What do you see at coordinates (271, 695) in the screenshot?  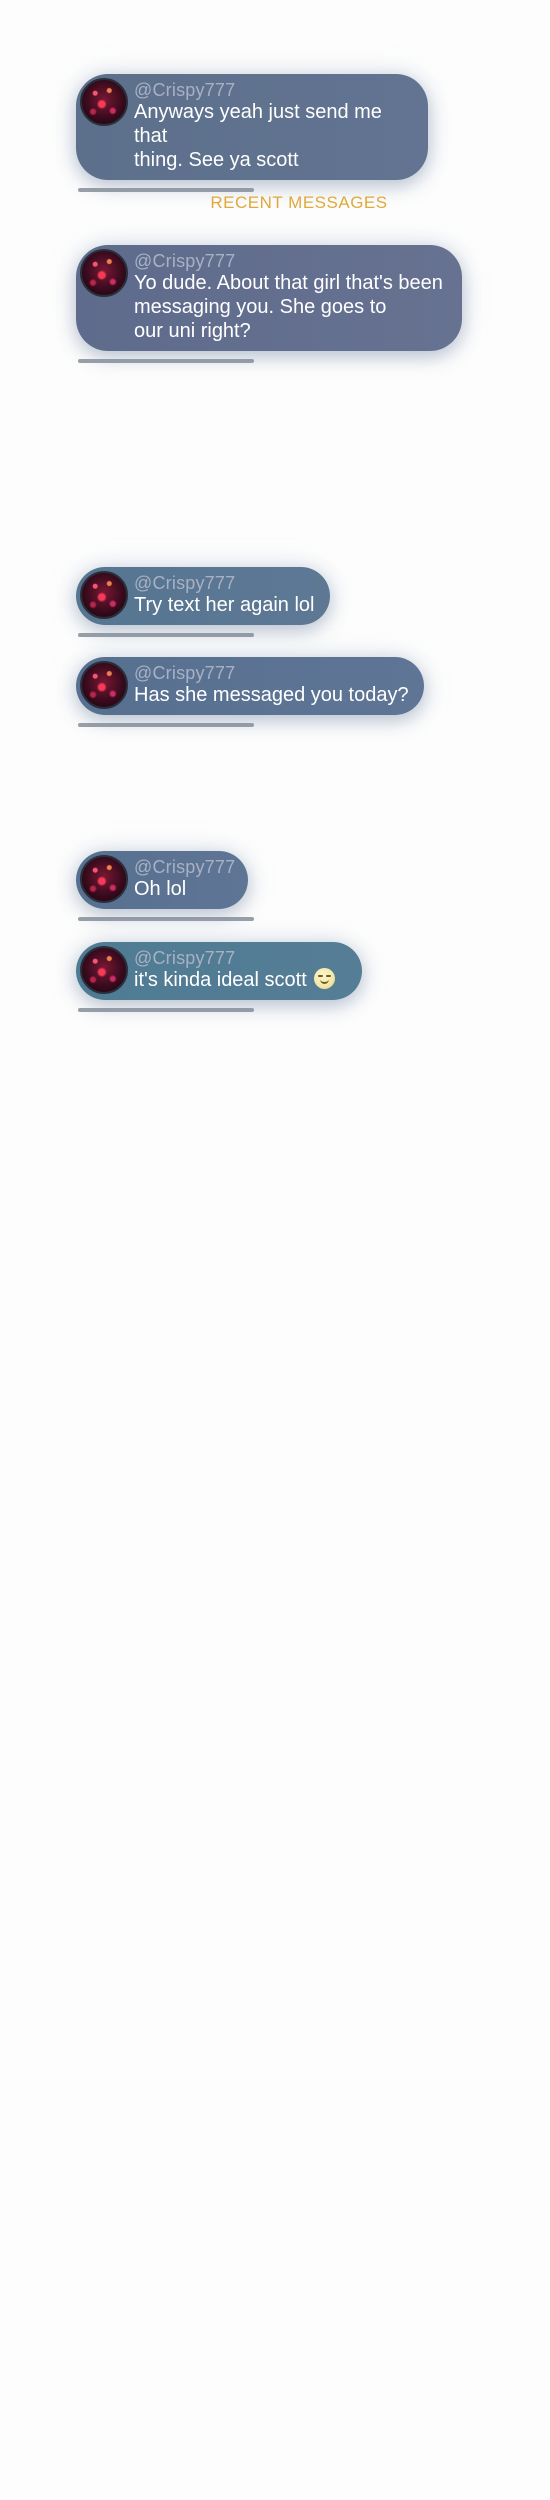 I see `message-text-line: Has she messaged you today?` at bounding box center [271, 695].